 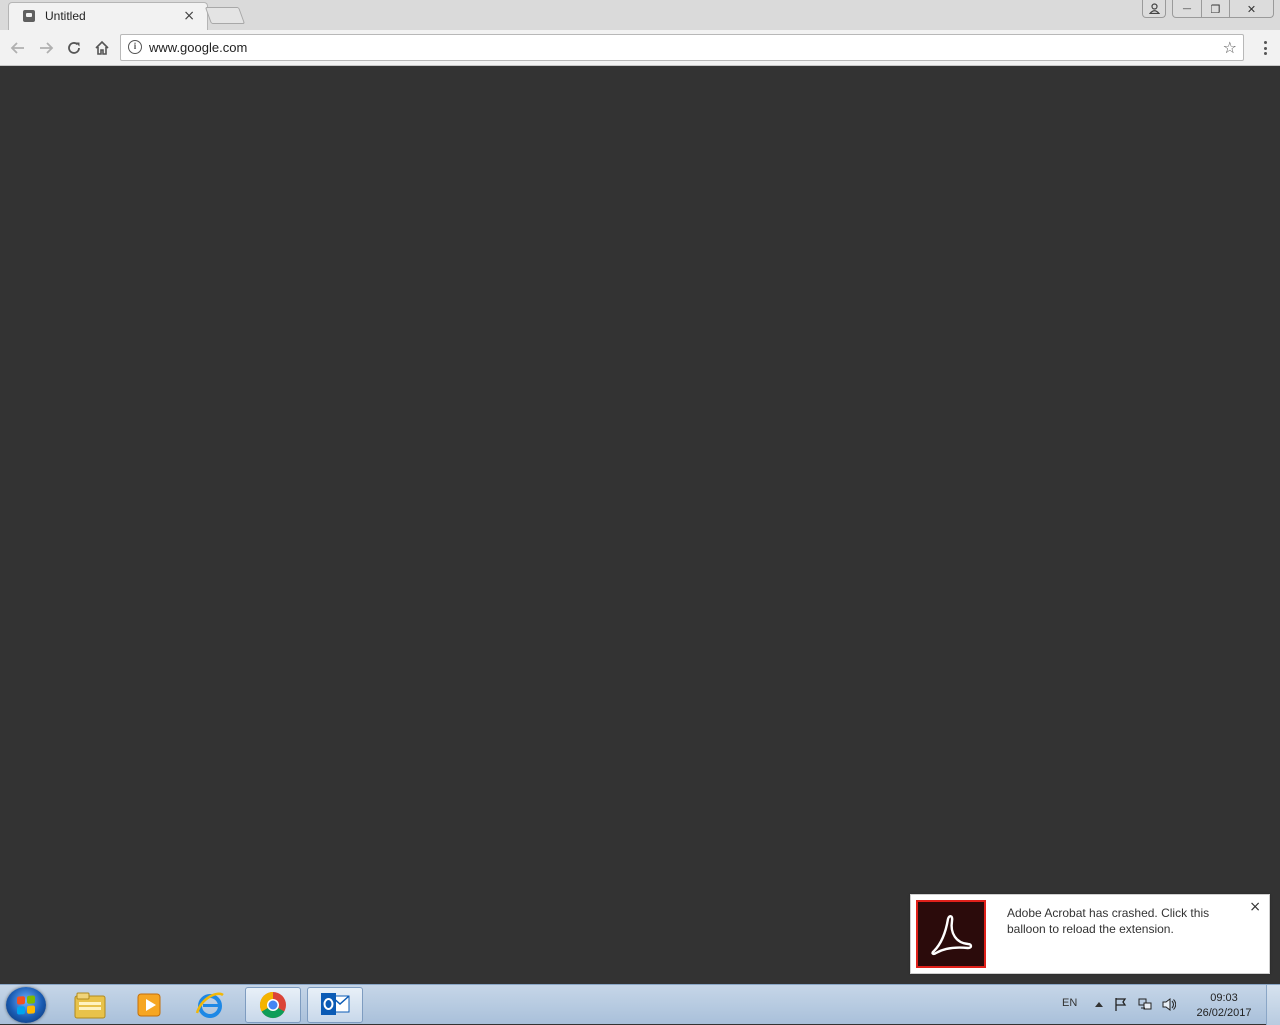 I want to click on clock-time: 09:03, so click(x=1224, y=998).